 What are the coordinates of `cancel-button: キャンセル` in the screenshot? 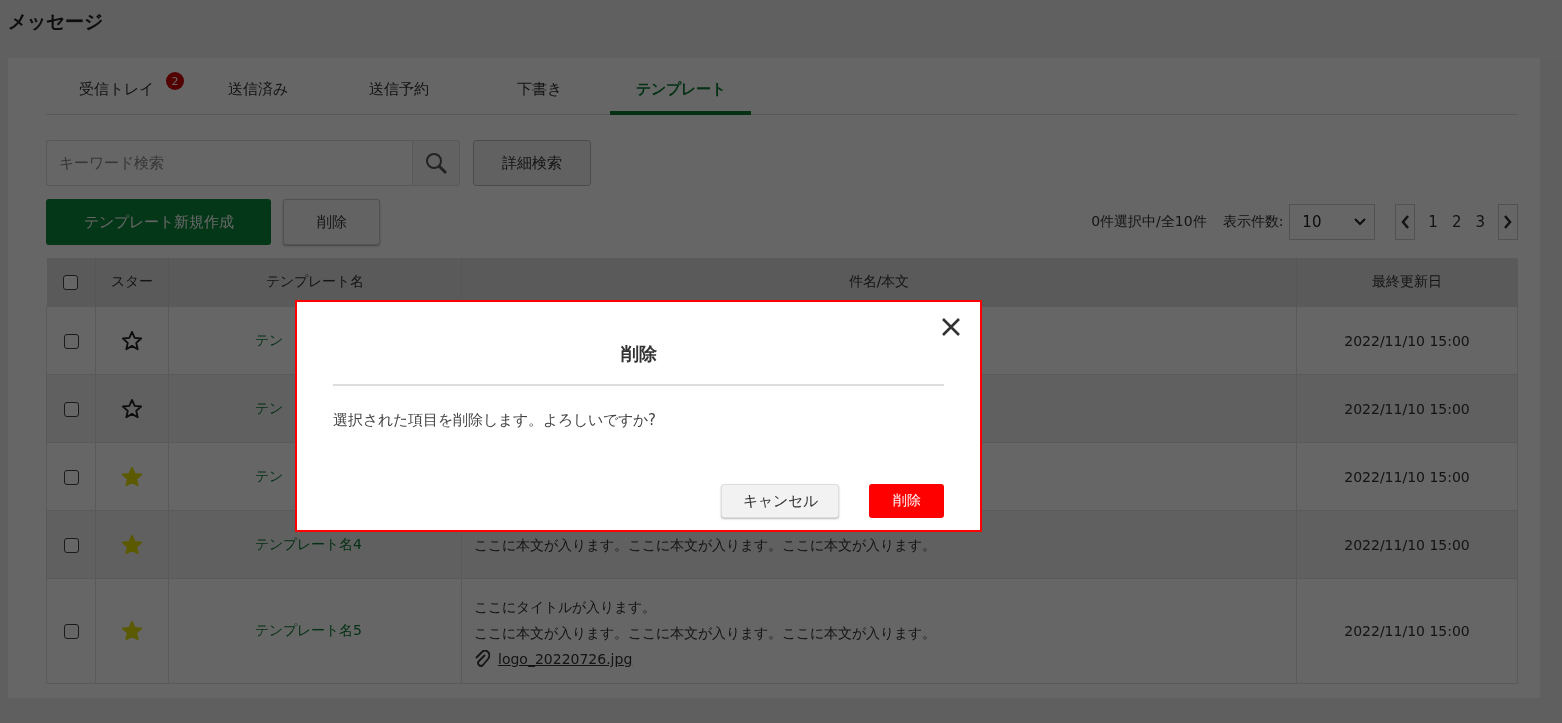 It's located at (780, 501).